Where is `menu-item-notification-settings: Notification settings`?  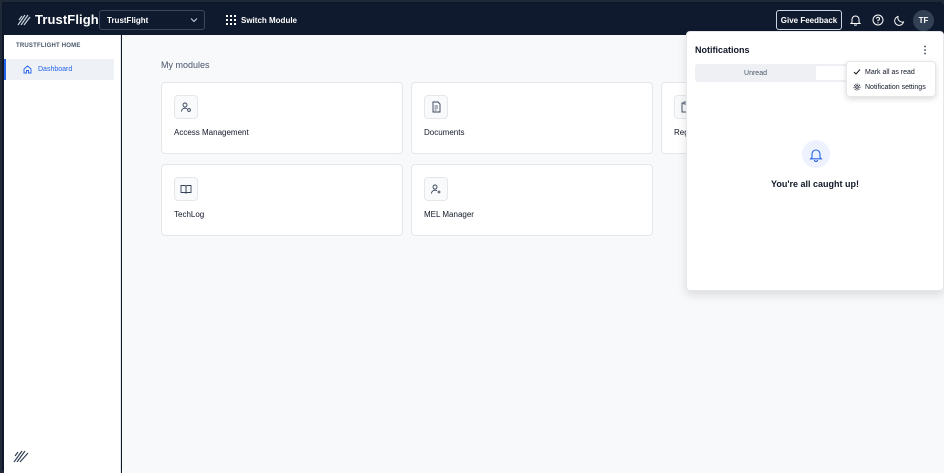 menu-item-notification-settings: Notification settings is located at coordinates (889, 87).